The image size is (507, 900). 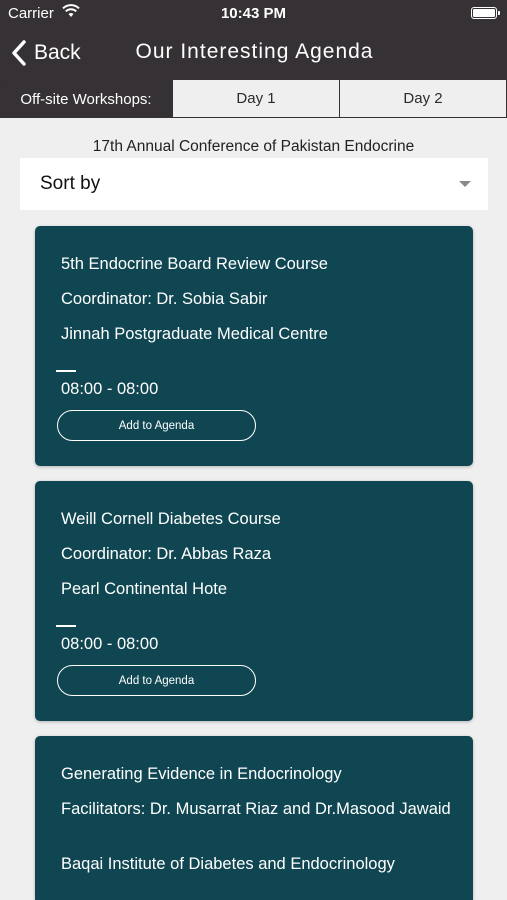 What do you see at coordinates (166, 554) in the screenshot?
I see `workshop-coordinator: Coordinator: Dr. Abbas Raza` at bounding box center [166, 554].